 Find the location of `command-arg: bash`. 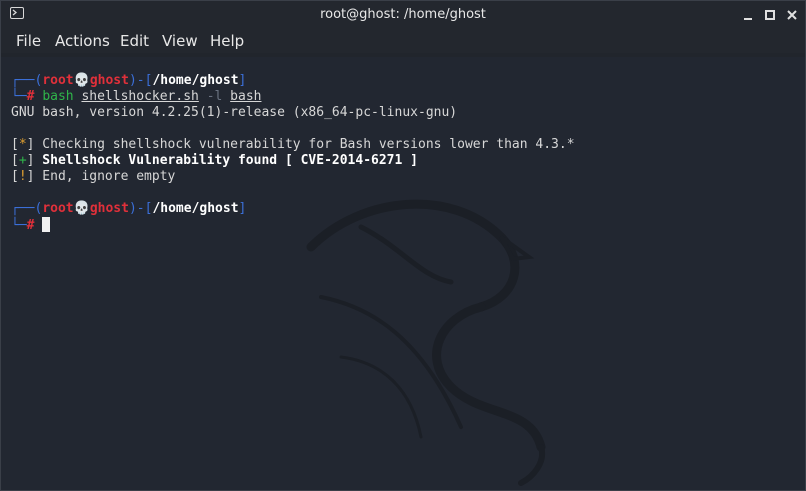

command-arg: bash is located at coordinates (246, 96).